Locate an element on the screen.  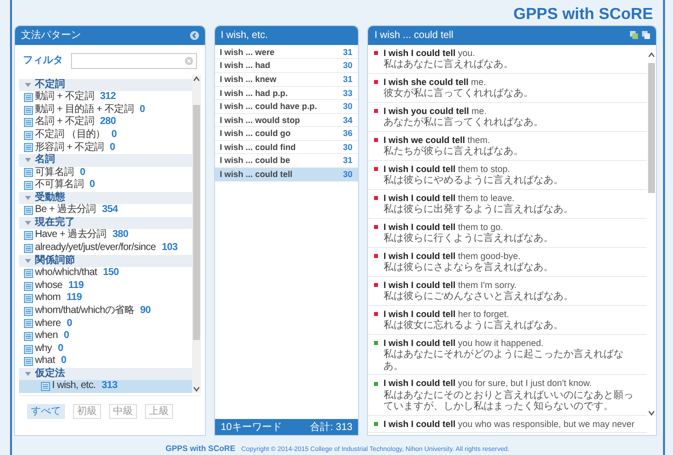
tree-item: I wish, etc. 313 is located at coordinates (105, 386).